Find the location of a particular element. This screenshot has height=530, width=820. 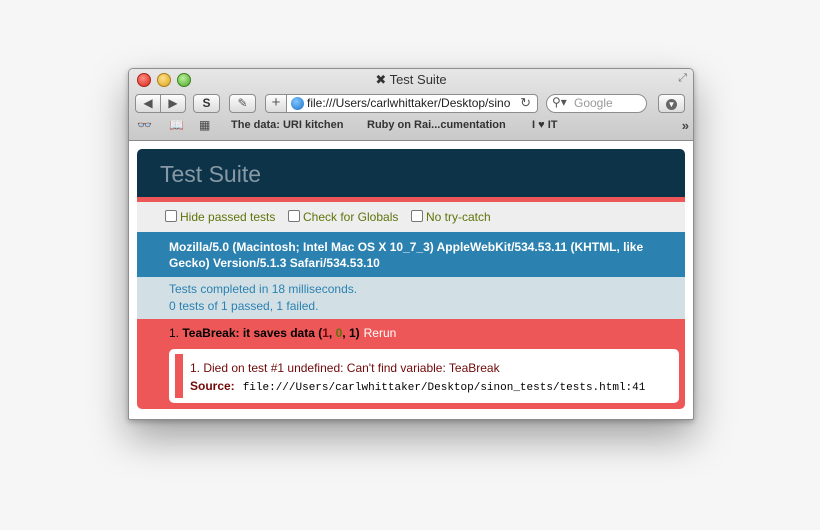

option-label: No try-catch is located at coordinates (458, 217).